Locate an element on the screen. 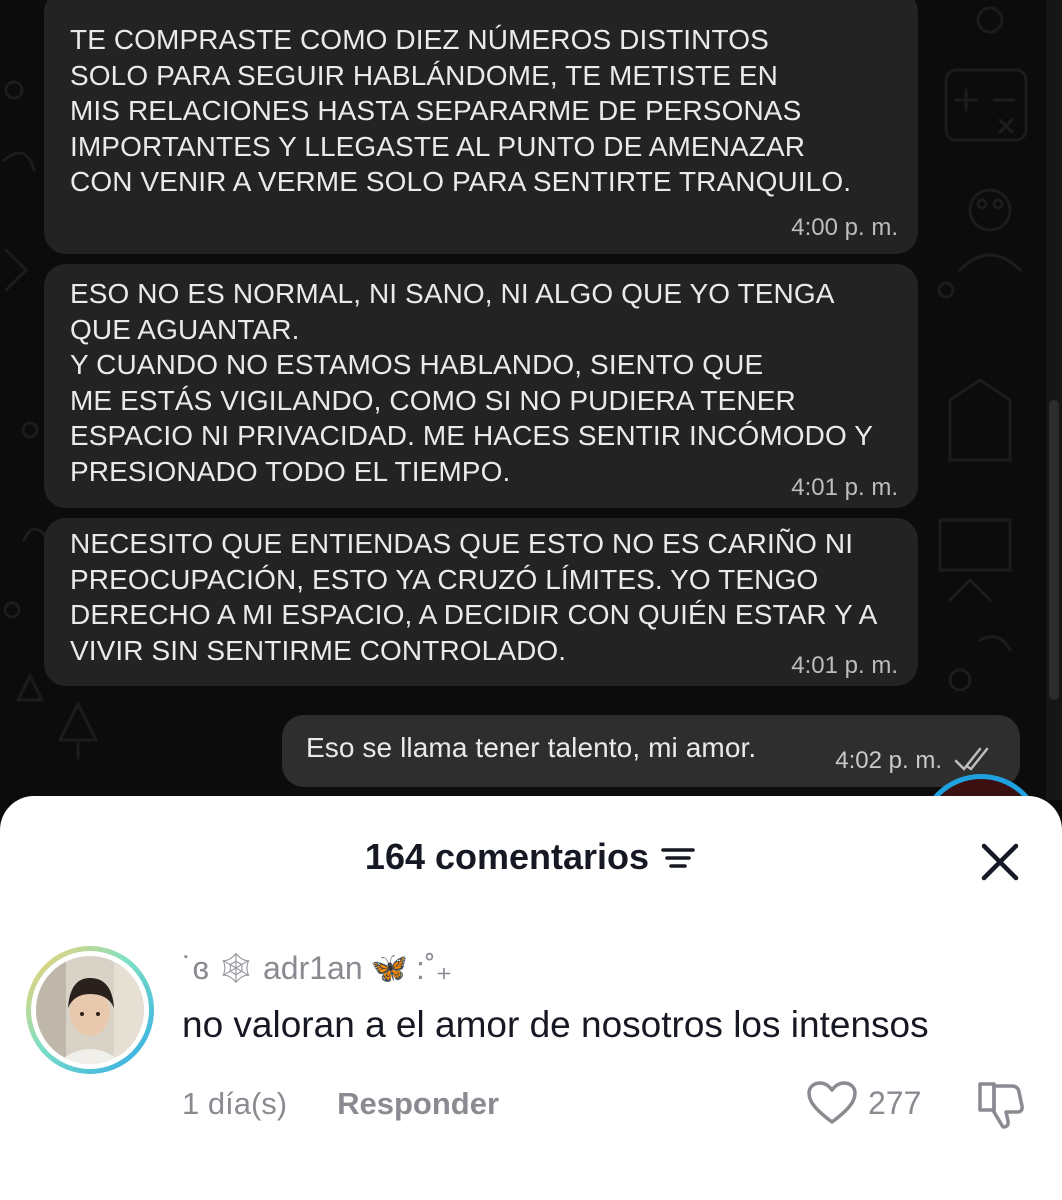  reply-button: Responder is located at coordinates (418, 1104).